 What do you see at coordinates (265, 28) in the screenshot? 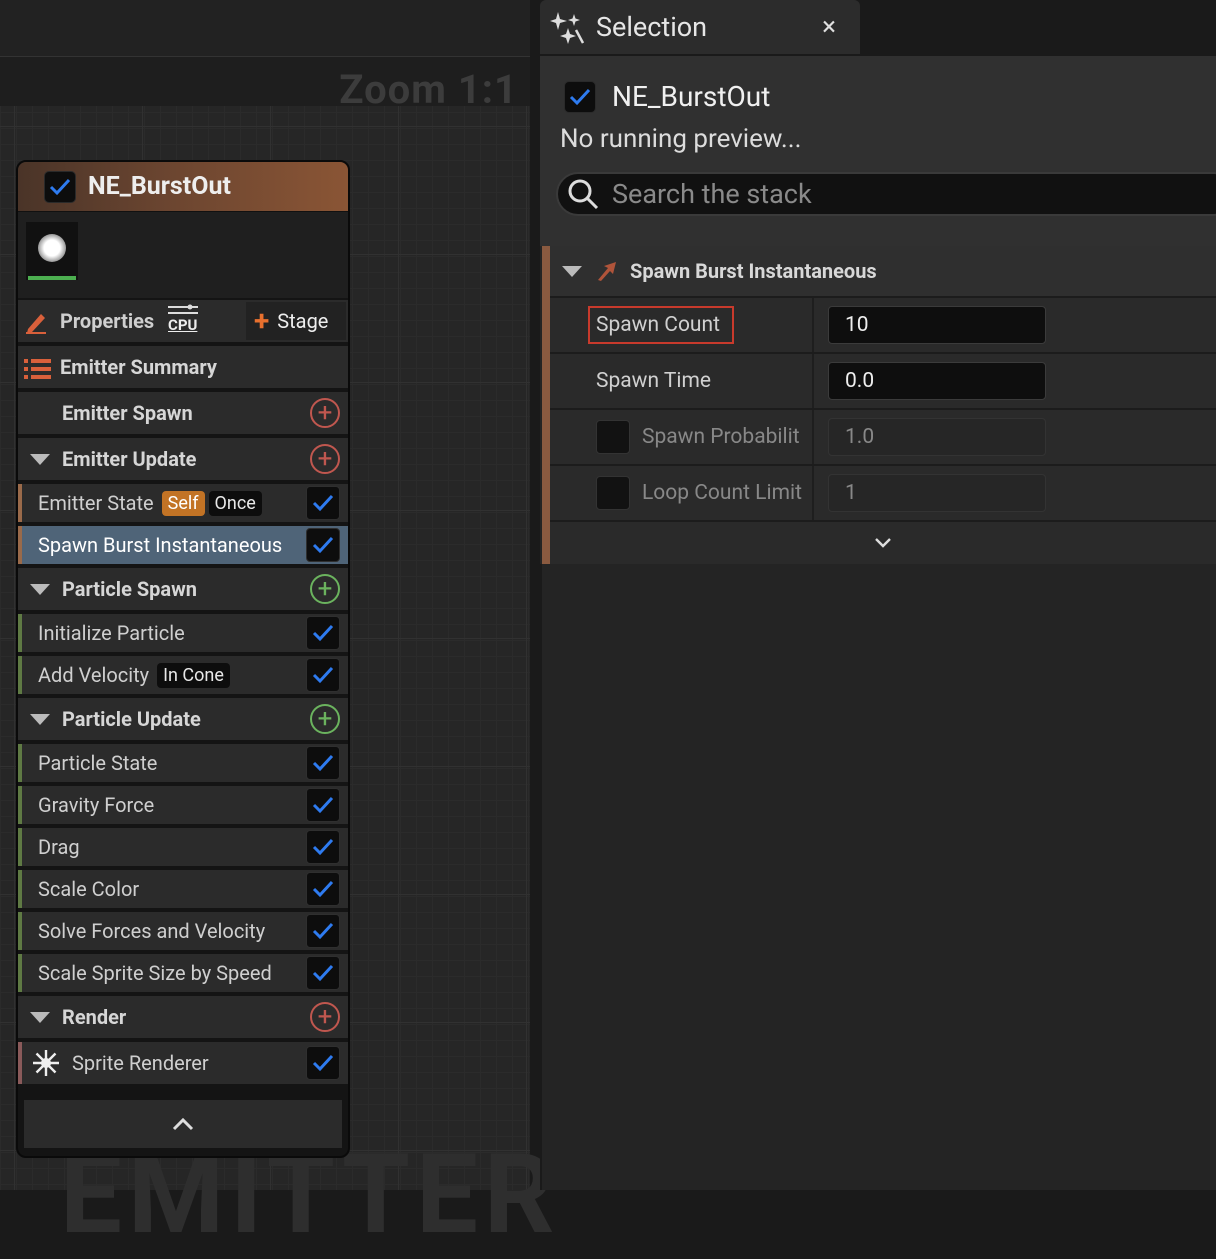
I see `graph-toolbar` at bounding box center [265, 28].